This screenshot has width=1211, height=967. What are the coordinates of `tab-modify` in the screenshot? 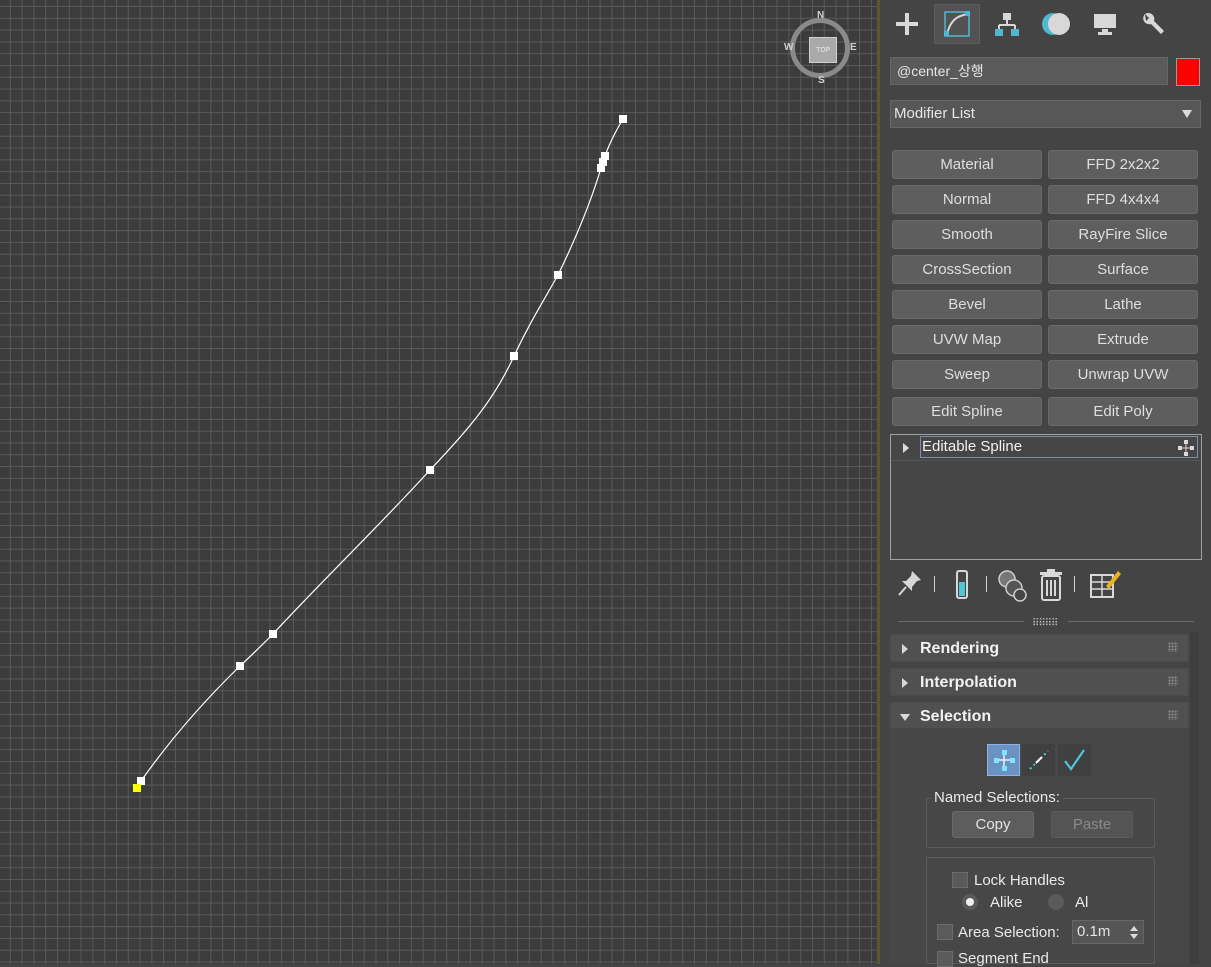 It's located at (957, 24).